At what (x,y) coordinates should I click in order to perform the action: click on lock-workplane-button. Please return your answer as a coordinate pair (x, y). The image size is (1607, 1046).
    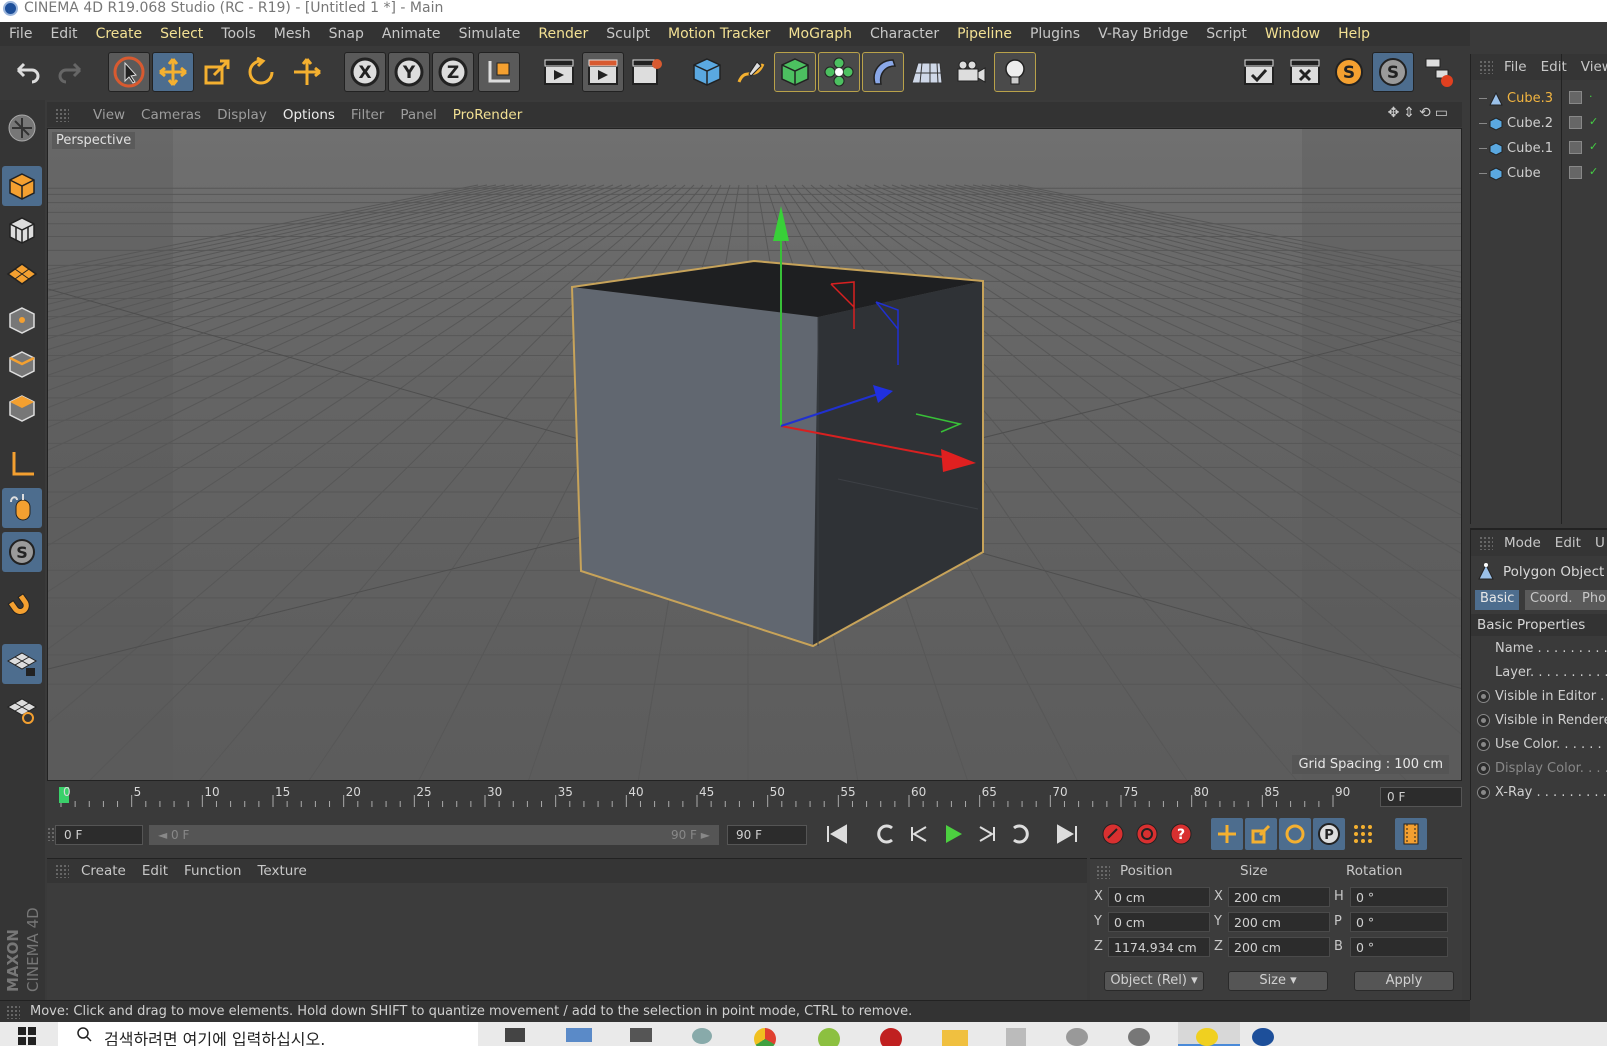
    Looking at the image, I should click on (22, 664).